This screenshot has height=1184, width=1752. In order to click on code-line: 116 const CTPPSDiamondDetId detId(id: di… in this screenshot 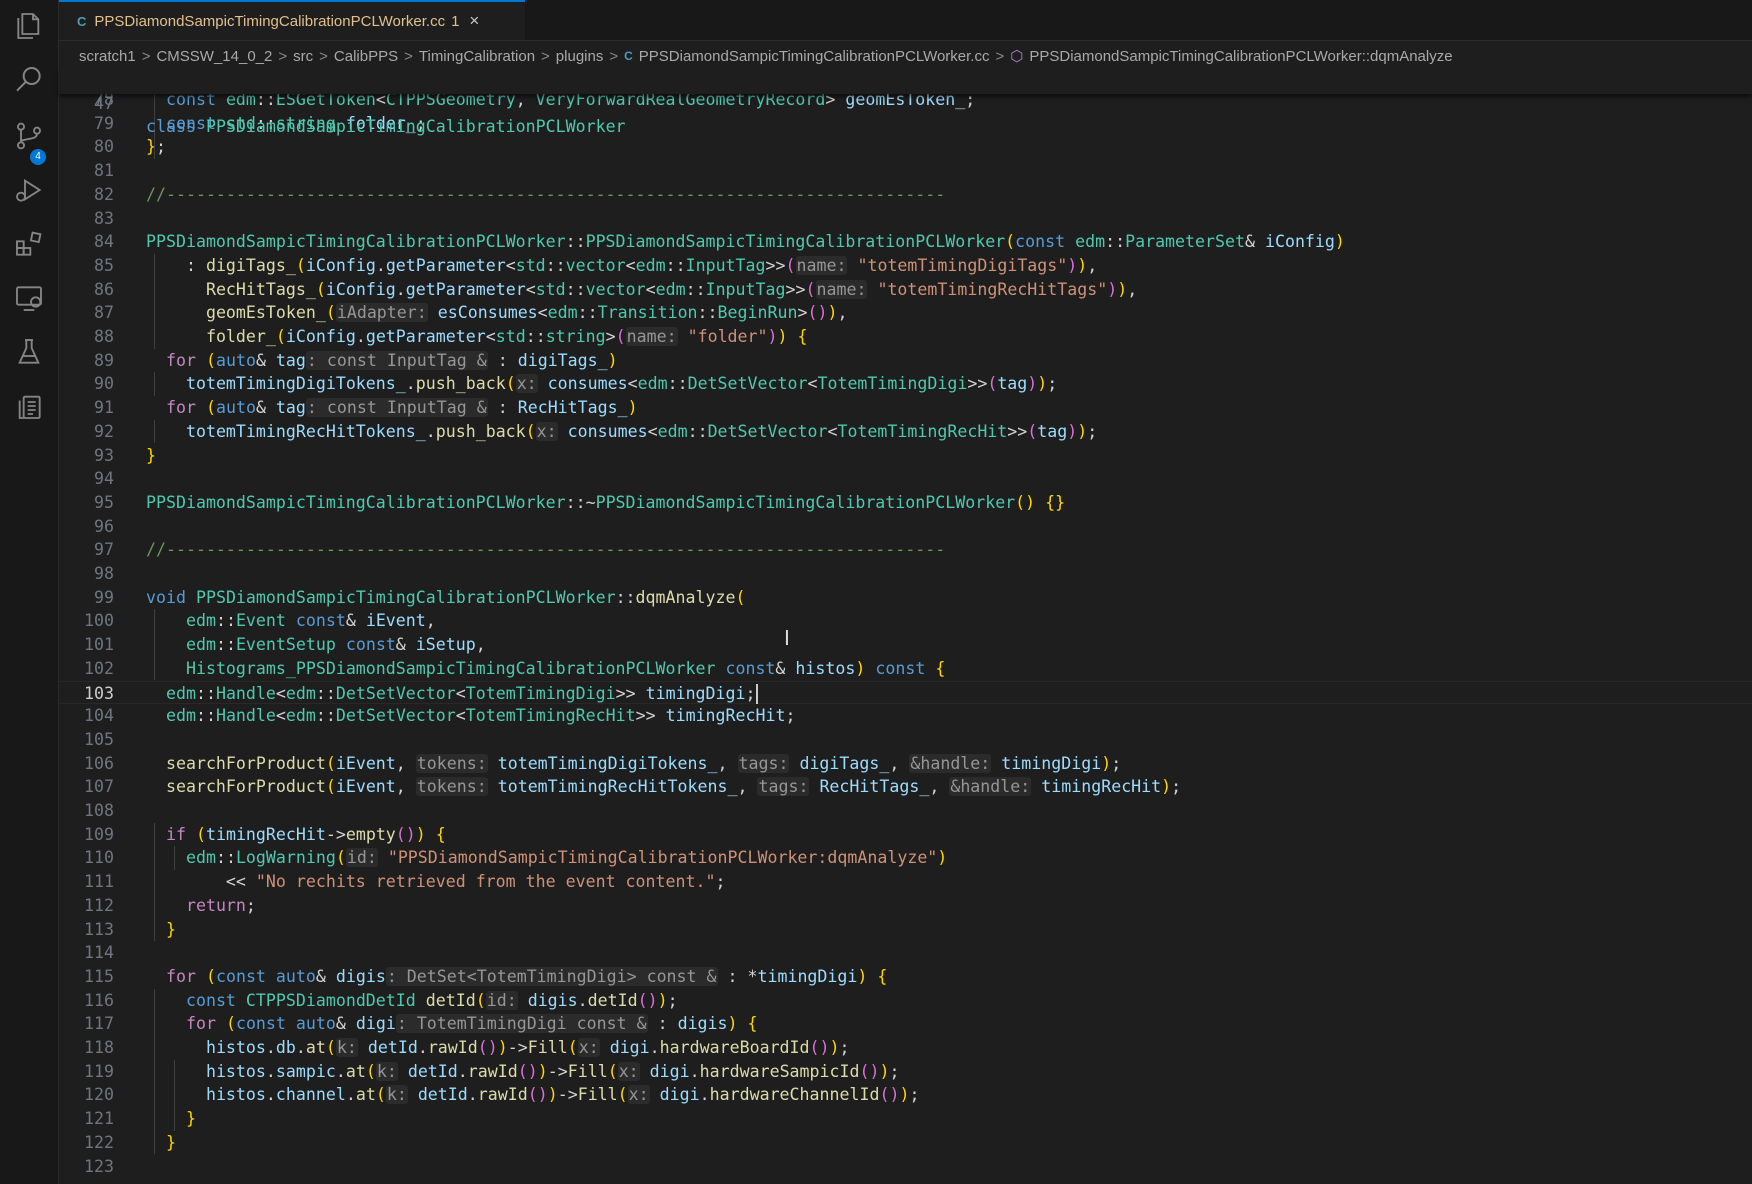, I will do `click(905, 1001)`.